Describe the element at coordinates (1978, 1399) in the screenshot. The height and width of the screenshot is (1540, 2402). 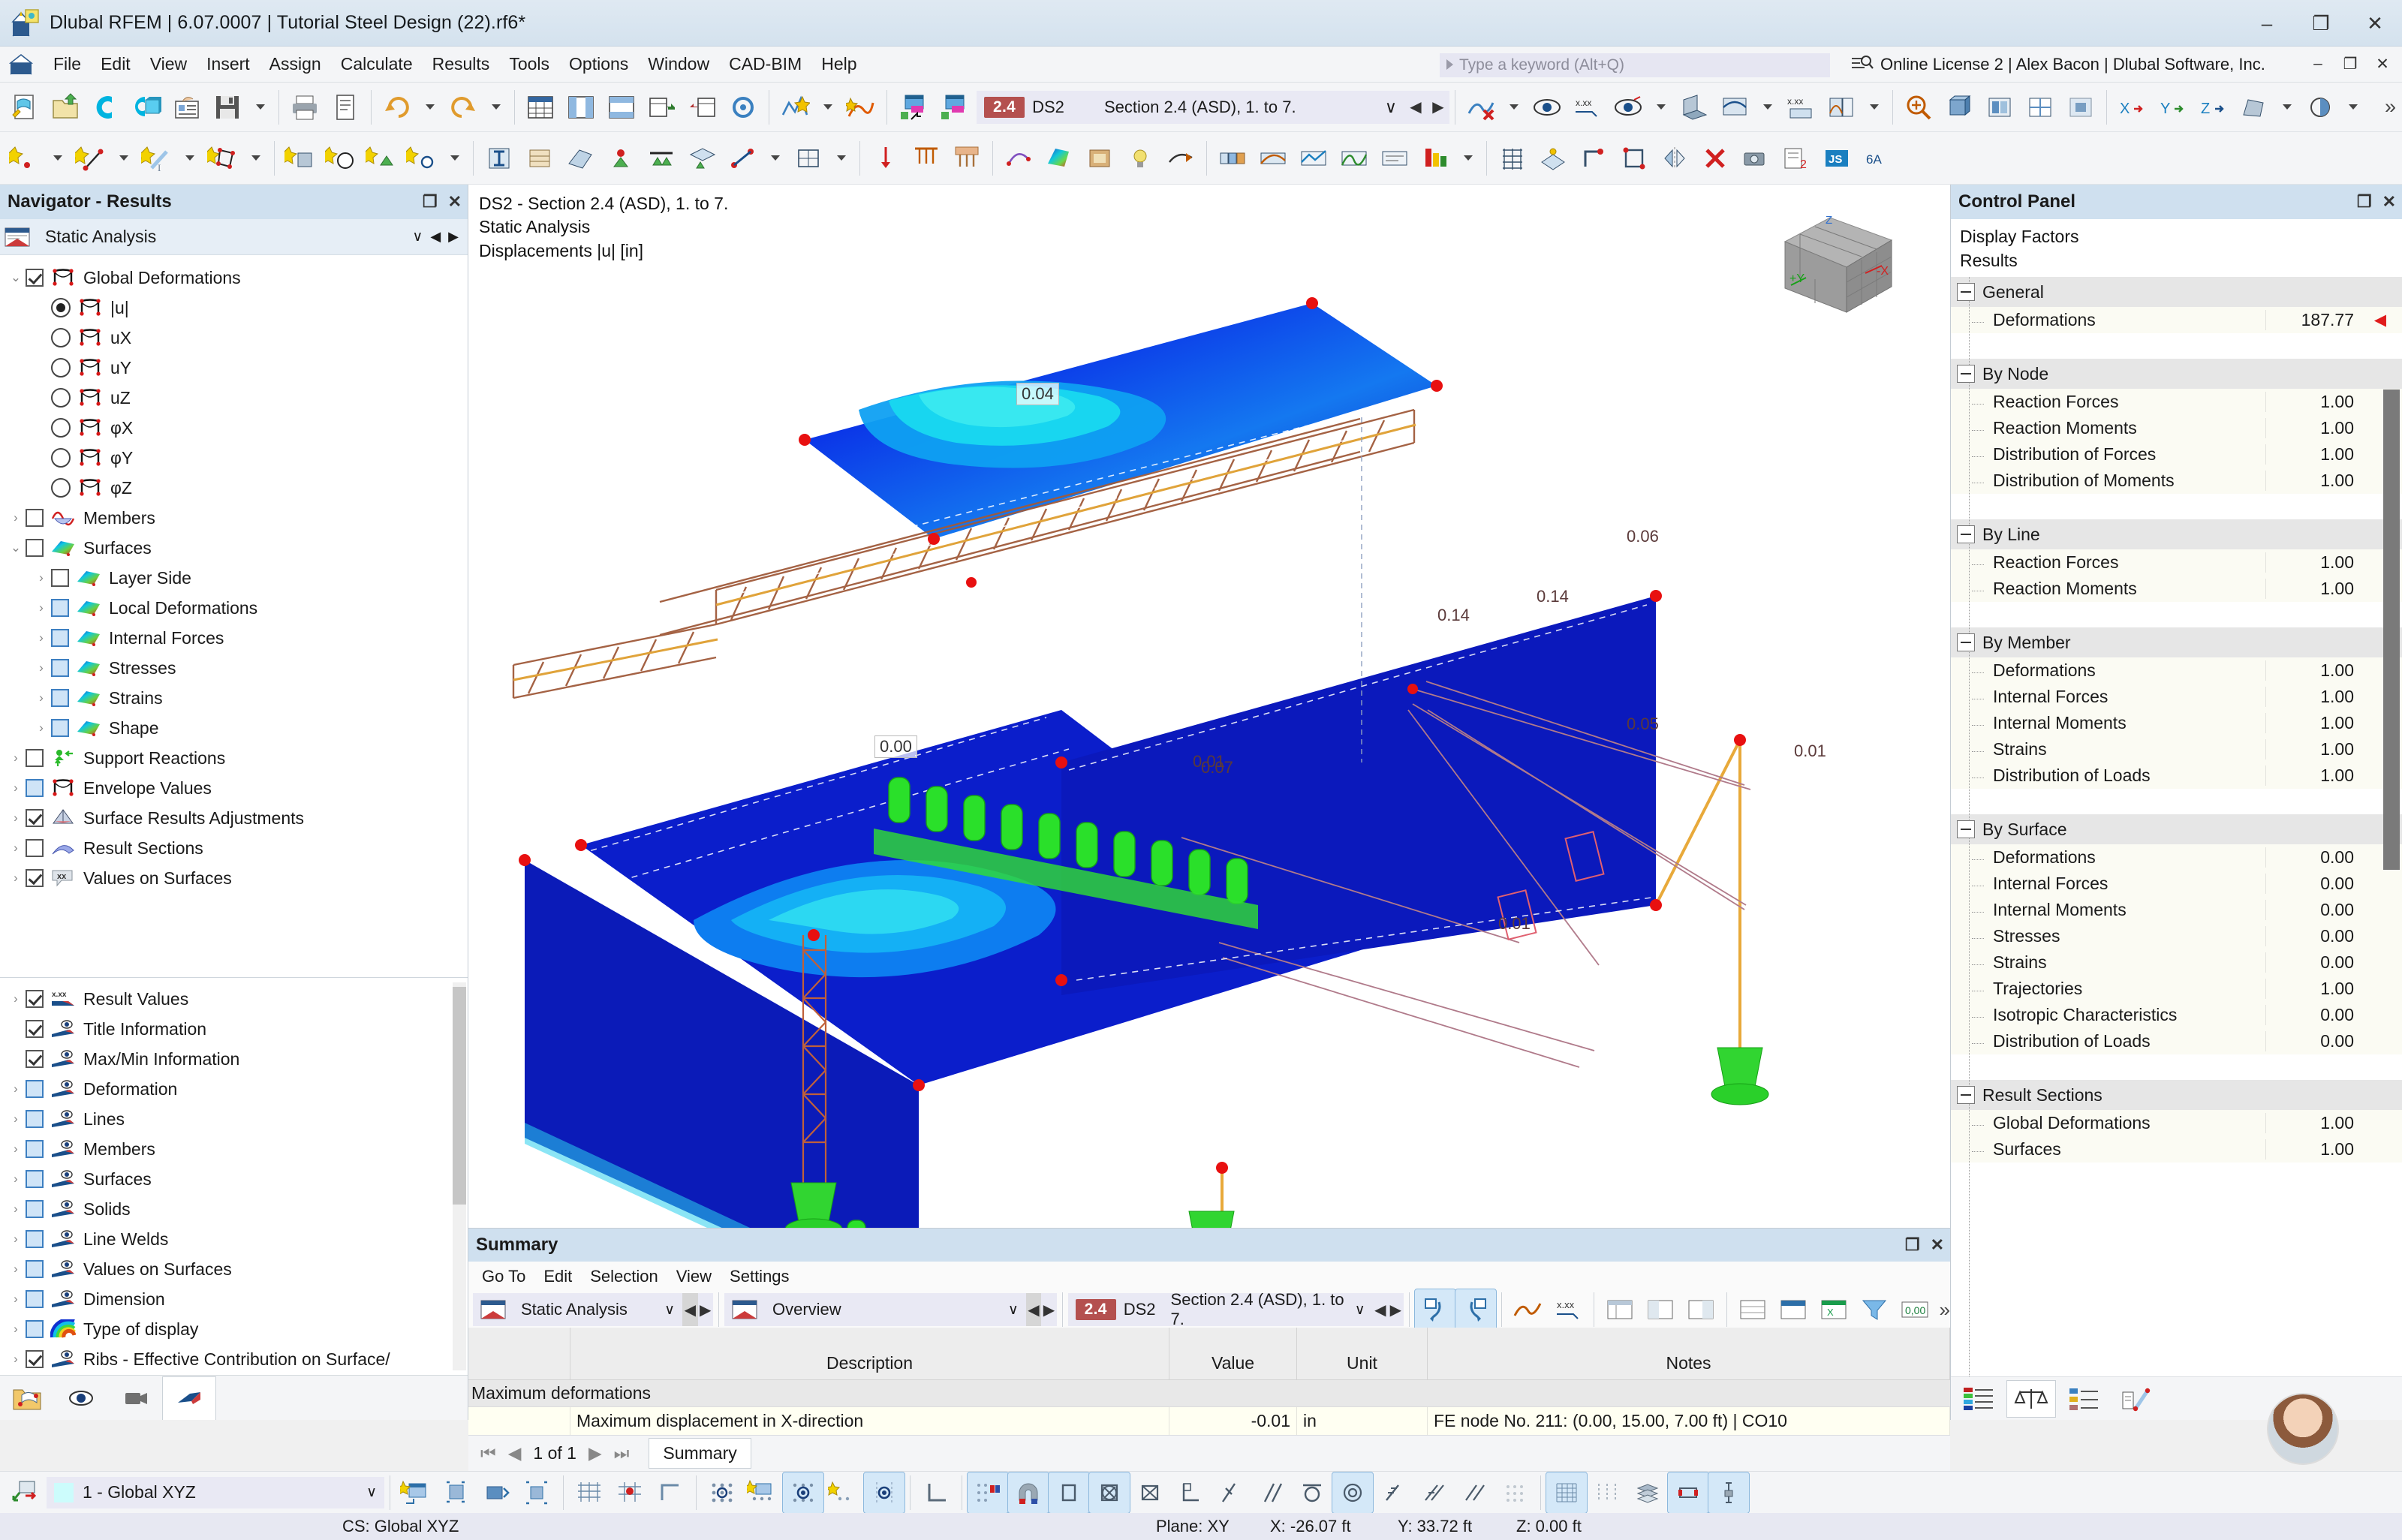
I see `tab-color-scale` at that location.